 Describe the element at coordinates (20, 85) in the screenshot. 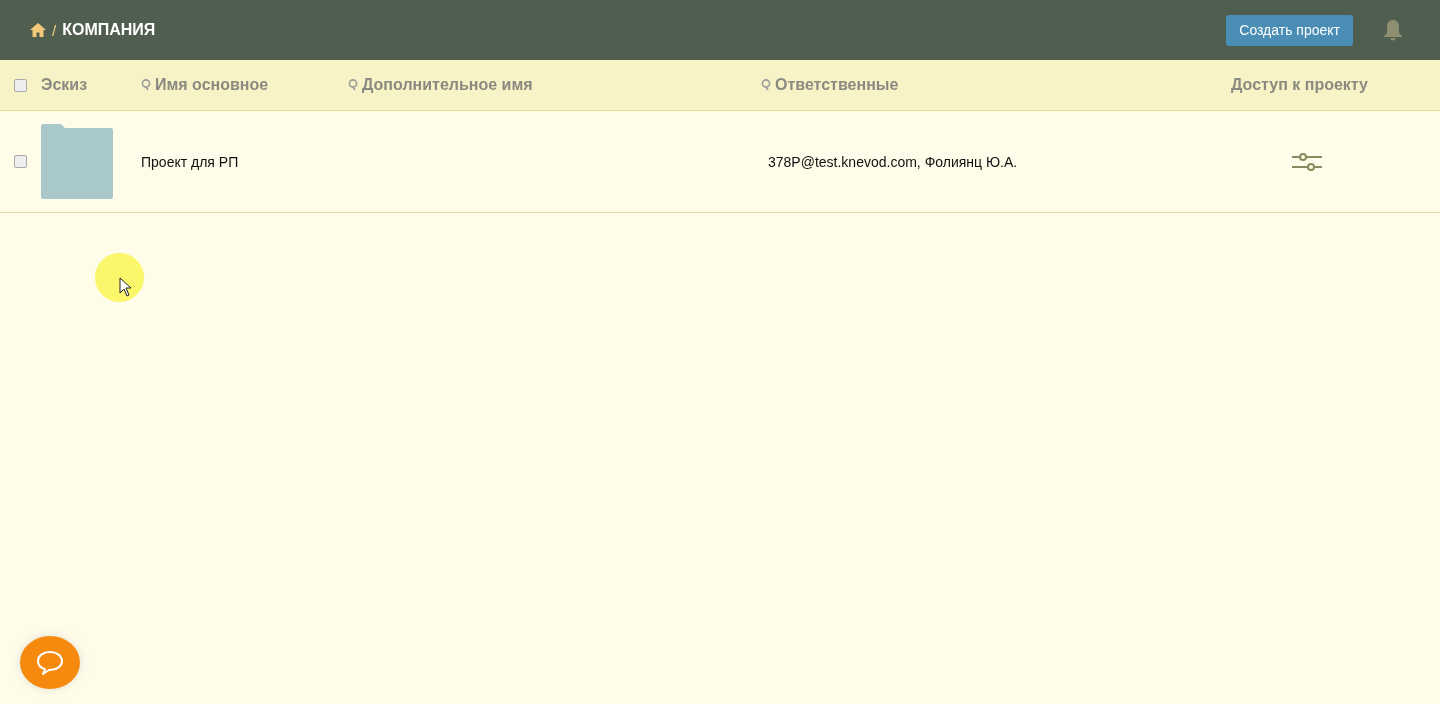

I see `select-all-checkbox` at that location.